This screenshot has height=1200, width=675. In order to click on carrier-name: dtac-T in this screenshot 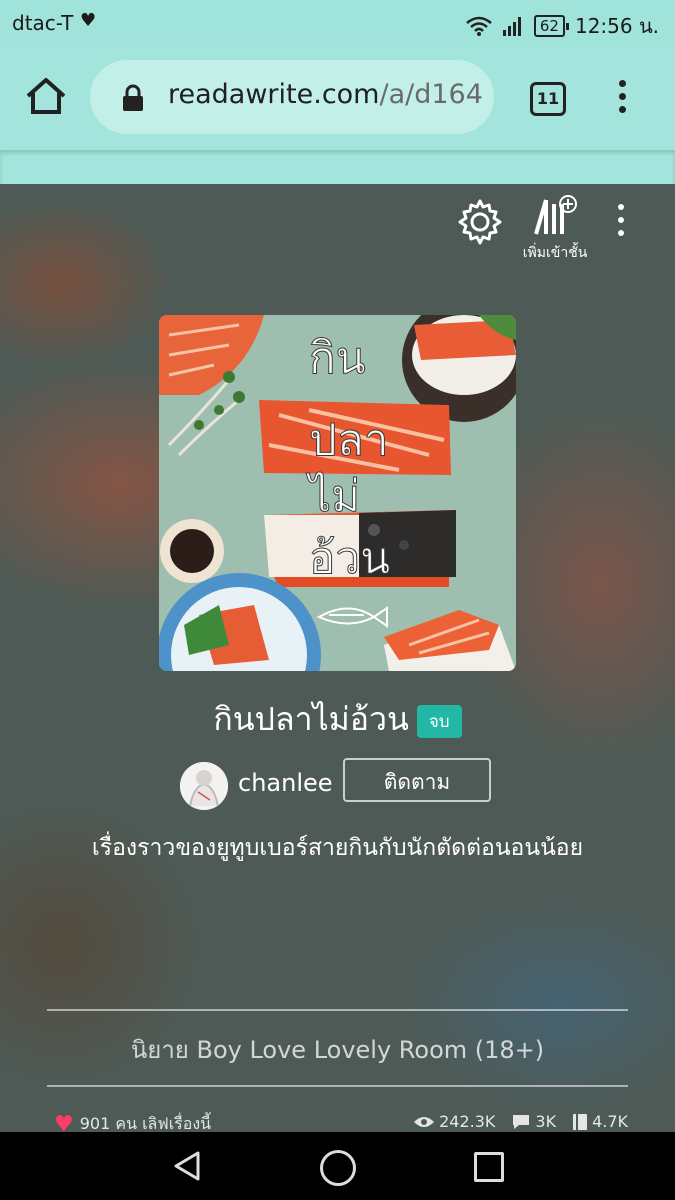, I will do `click(43, 23)`.